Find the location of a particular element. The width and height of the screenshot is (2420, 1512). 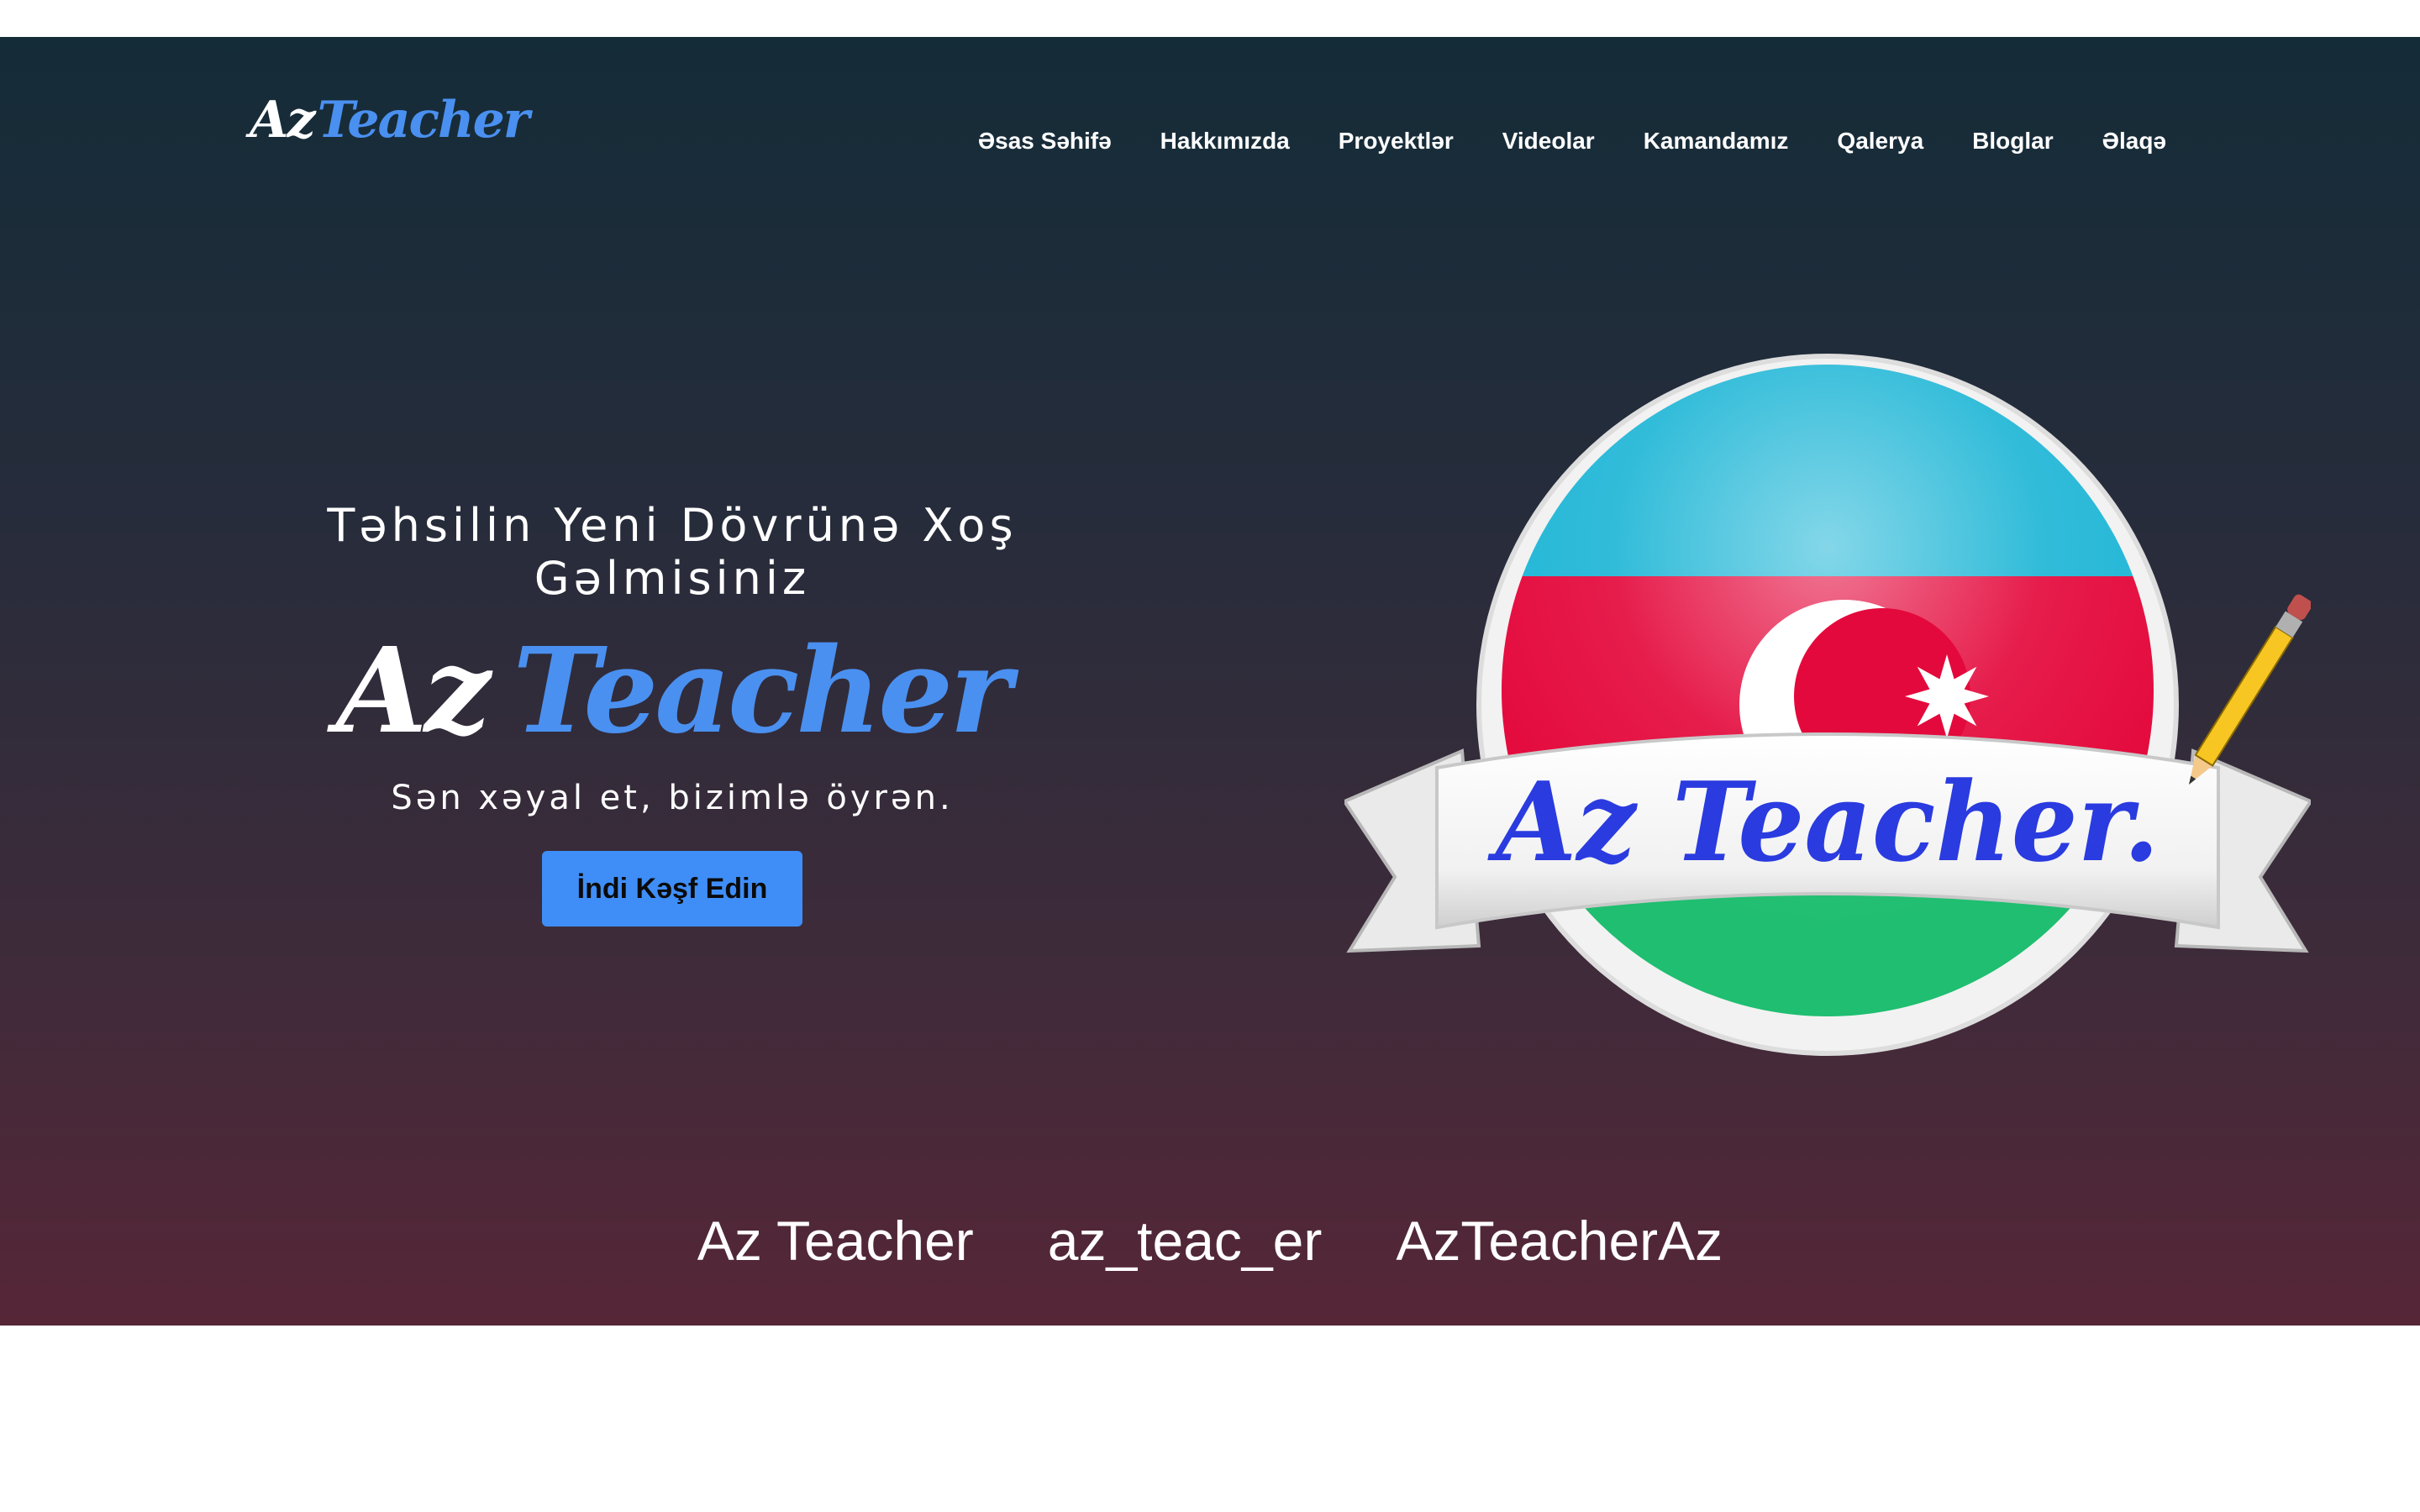

brand-logo: Az Teacher is located at coordinates (390, 133).